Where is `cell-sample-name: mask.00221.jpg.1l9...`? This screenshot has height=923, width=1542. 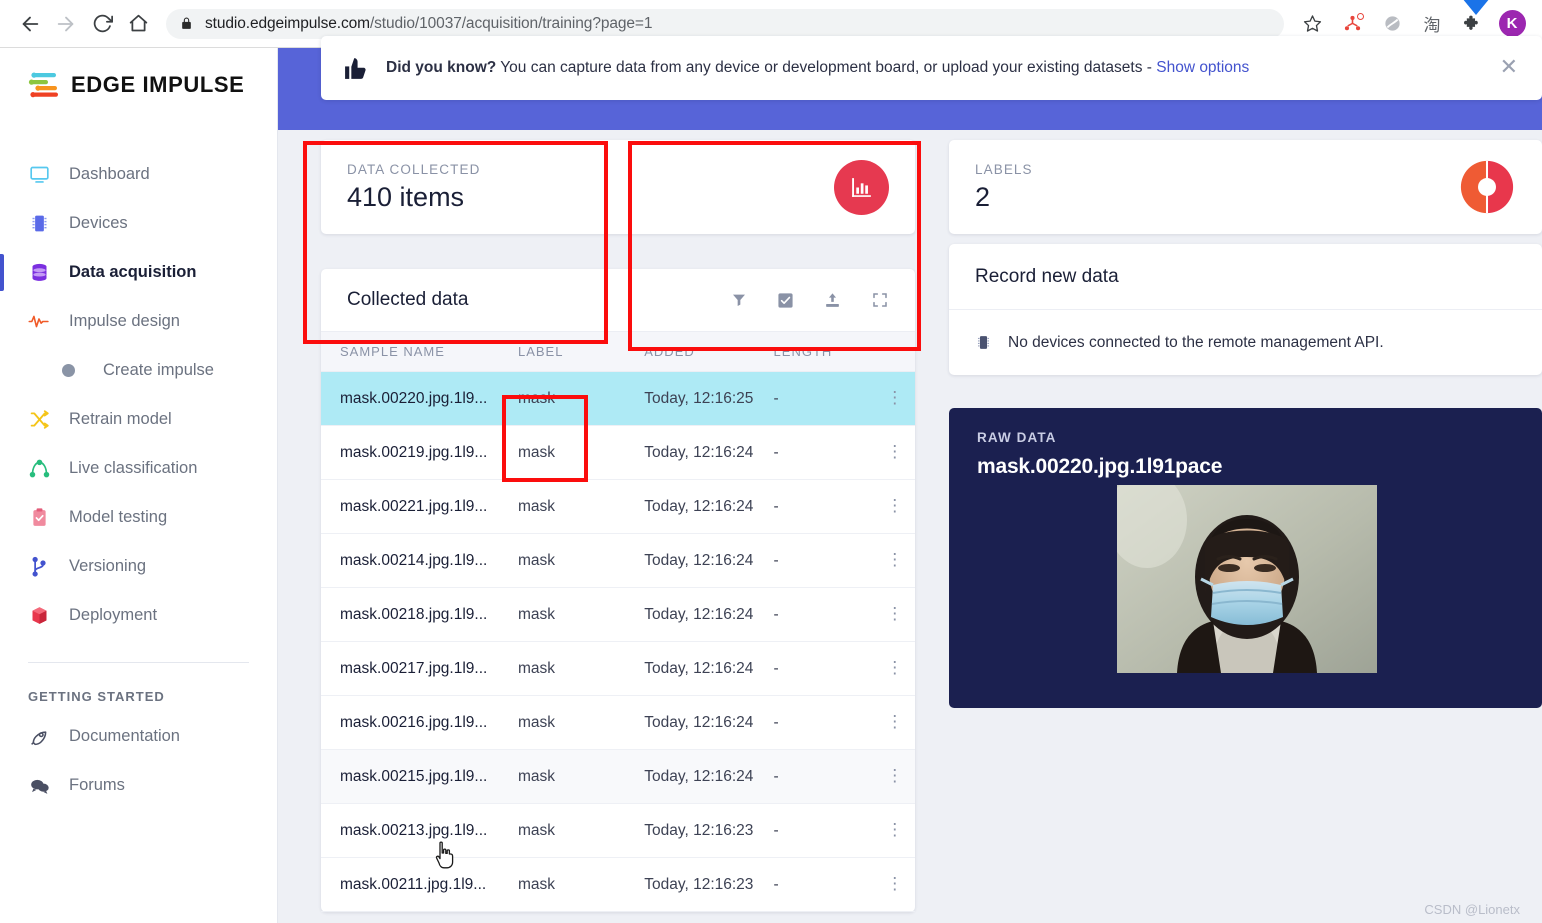
cell-sample-name: mask.00221.jpg.1l9... is located at coordinates (419, 506).